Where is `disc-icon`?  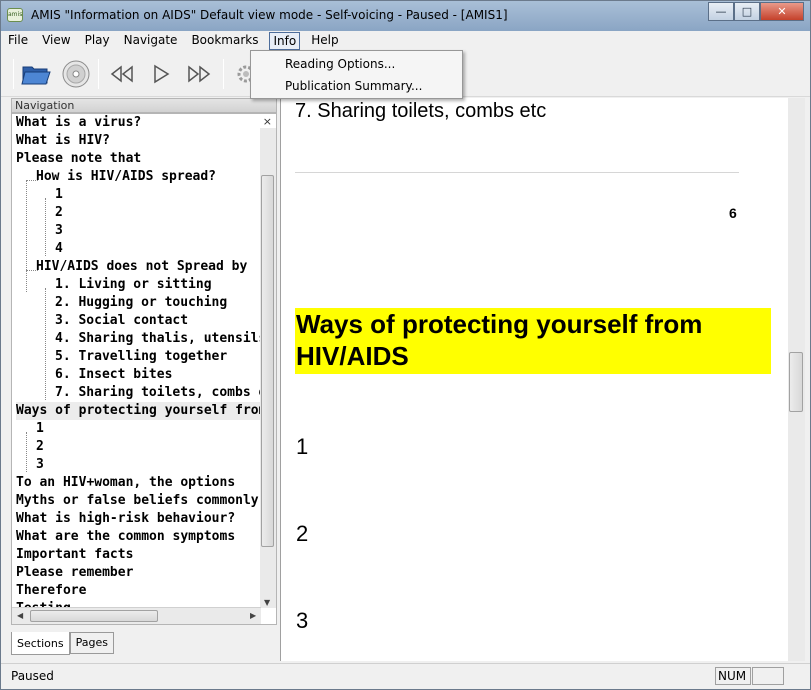
disc-icon is located at coordinates (76, 74).